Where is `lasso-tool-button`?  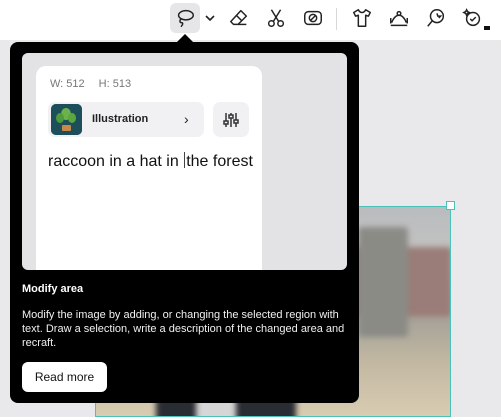
lasso-tool-button is located at coordinates (185, 18).